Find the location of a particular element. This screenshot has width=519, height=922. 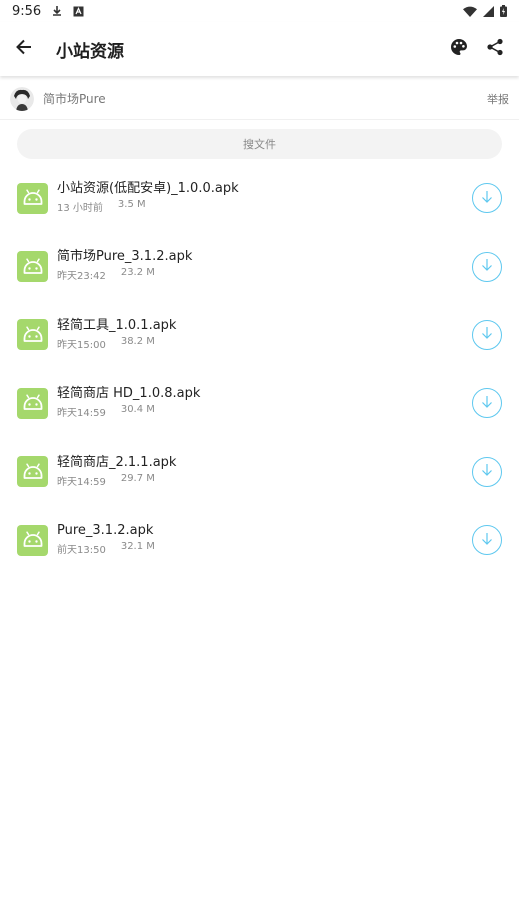

file-time: 前天13:50 is located at coordinates (81, 550).